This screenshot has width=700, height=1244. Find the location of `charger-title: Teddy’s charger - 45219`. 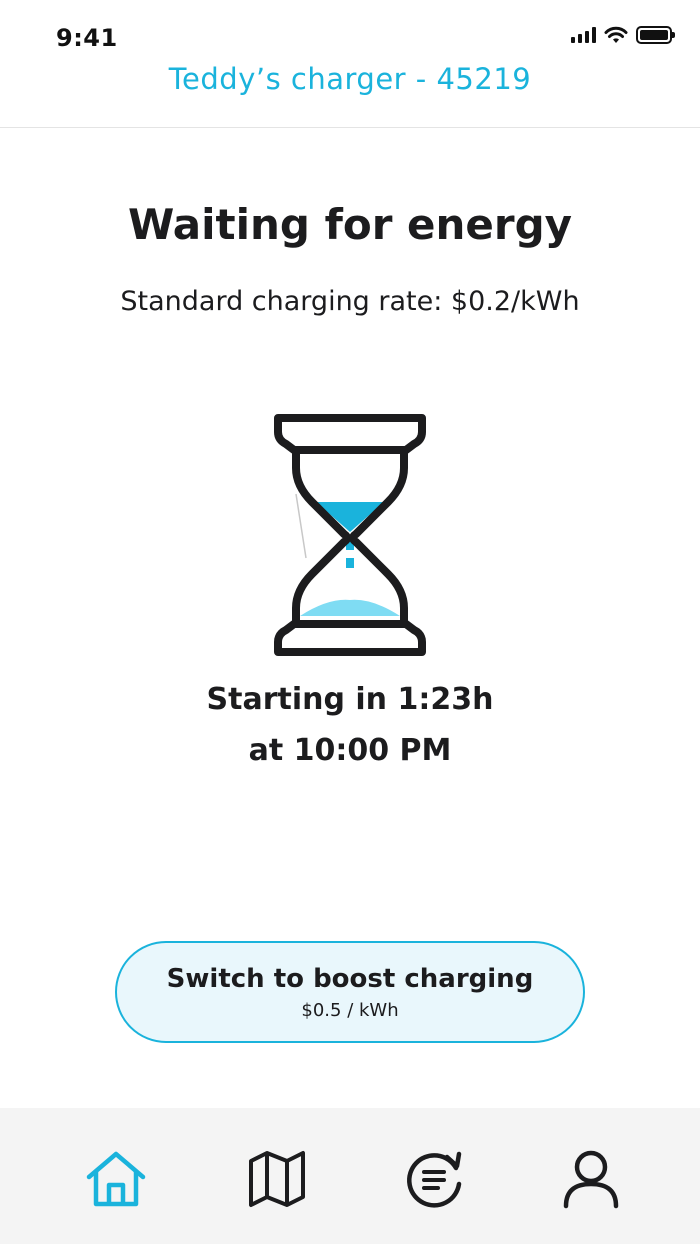

charger-title: Teddy’s charger - 45219 is located at coordinates (350, 79).